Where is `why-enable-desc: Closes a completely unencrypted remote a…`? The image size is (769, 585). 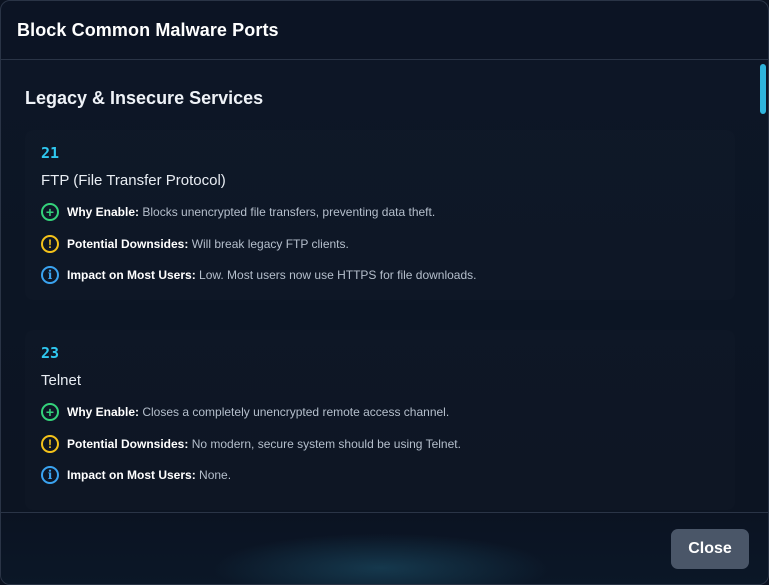
why-enable-desc: Closes a completely unencrypted remote a… is located at coordinates (294, 412).